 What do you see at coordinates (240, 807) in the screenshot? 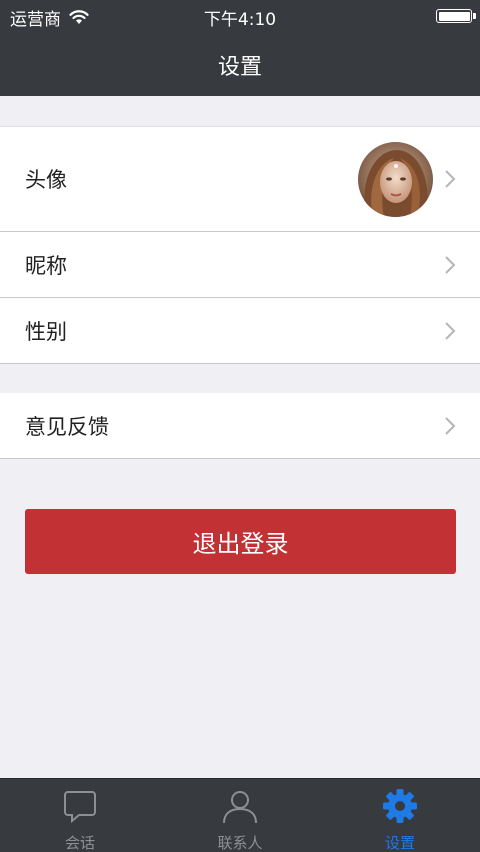
I see `person-icon` at bounding box center [240, 807].